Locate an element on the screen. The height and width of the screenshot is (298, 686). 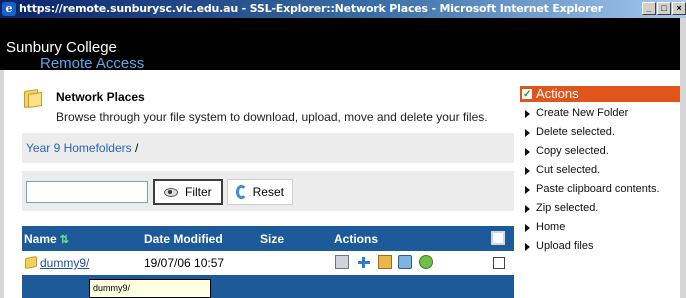
actions-title: Actions is located at coordinates (557, 93).